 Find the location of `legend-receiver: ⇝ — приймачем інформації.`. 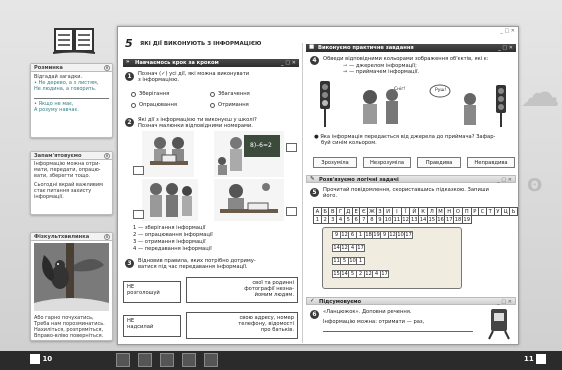

legend-receiver: ⇝ — приймачем інформації. is located at coordinates (381, 72).